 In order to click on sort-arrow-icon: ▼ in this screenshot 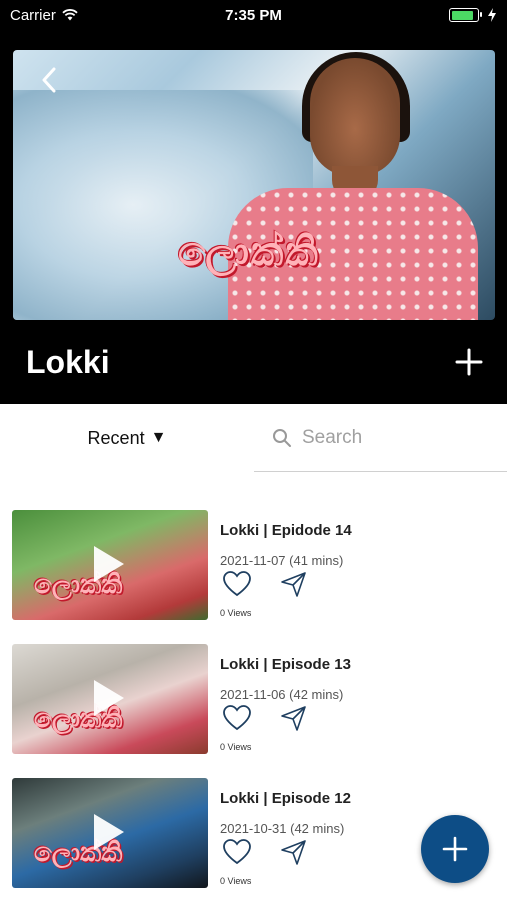, I will do `click(158, 437)`.